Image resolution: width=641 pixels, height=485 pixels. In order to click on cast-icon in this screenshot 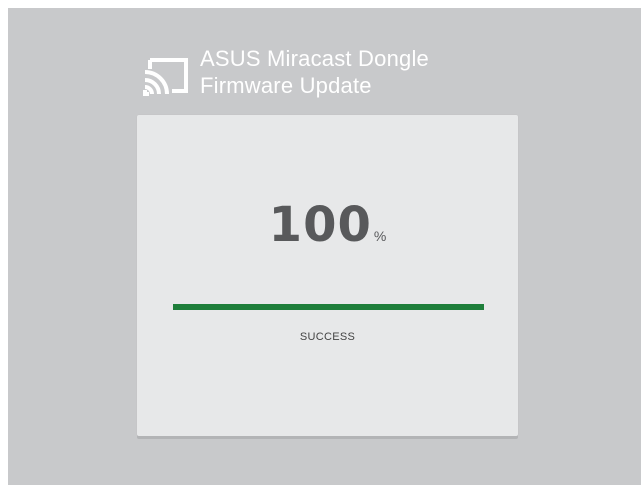, I will do `click(165, 77)`.